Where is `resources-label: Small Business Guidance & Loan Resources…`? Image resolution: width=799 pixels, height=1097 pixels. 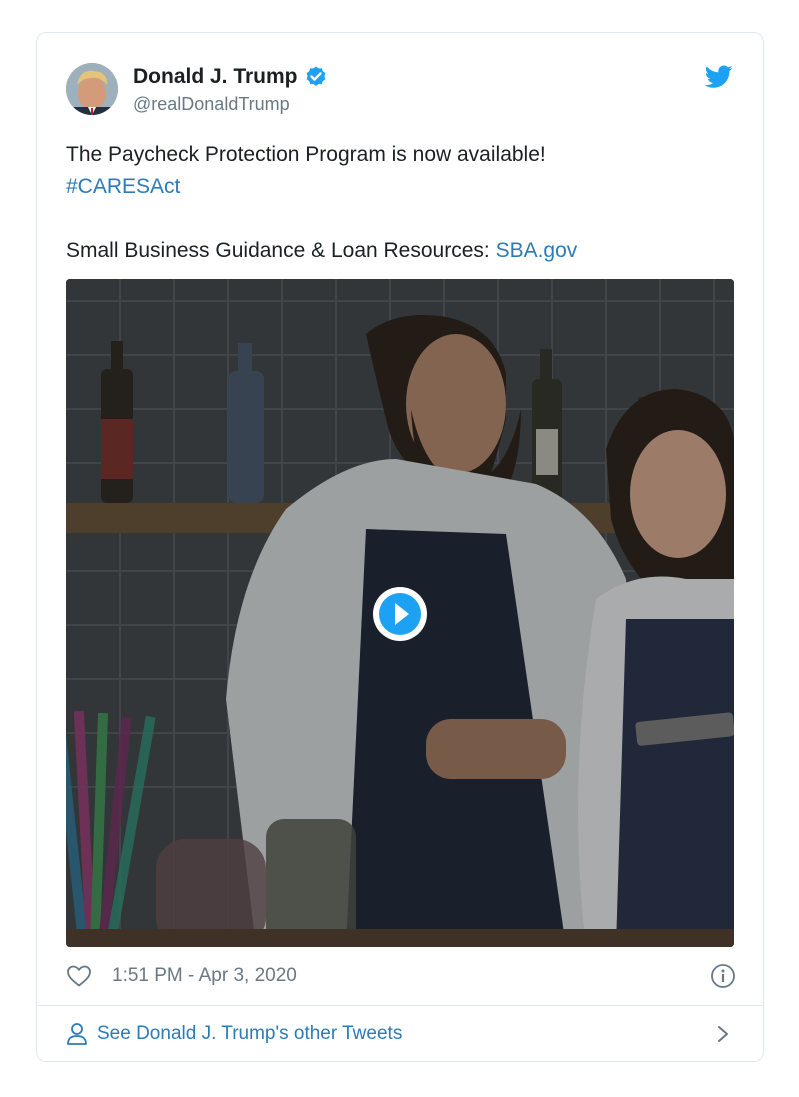
resources-label: Small Business Guidance & Loan Resources… is located at coordinates (281, 250).